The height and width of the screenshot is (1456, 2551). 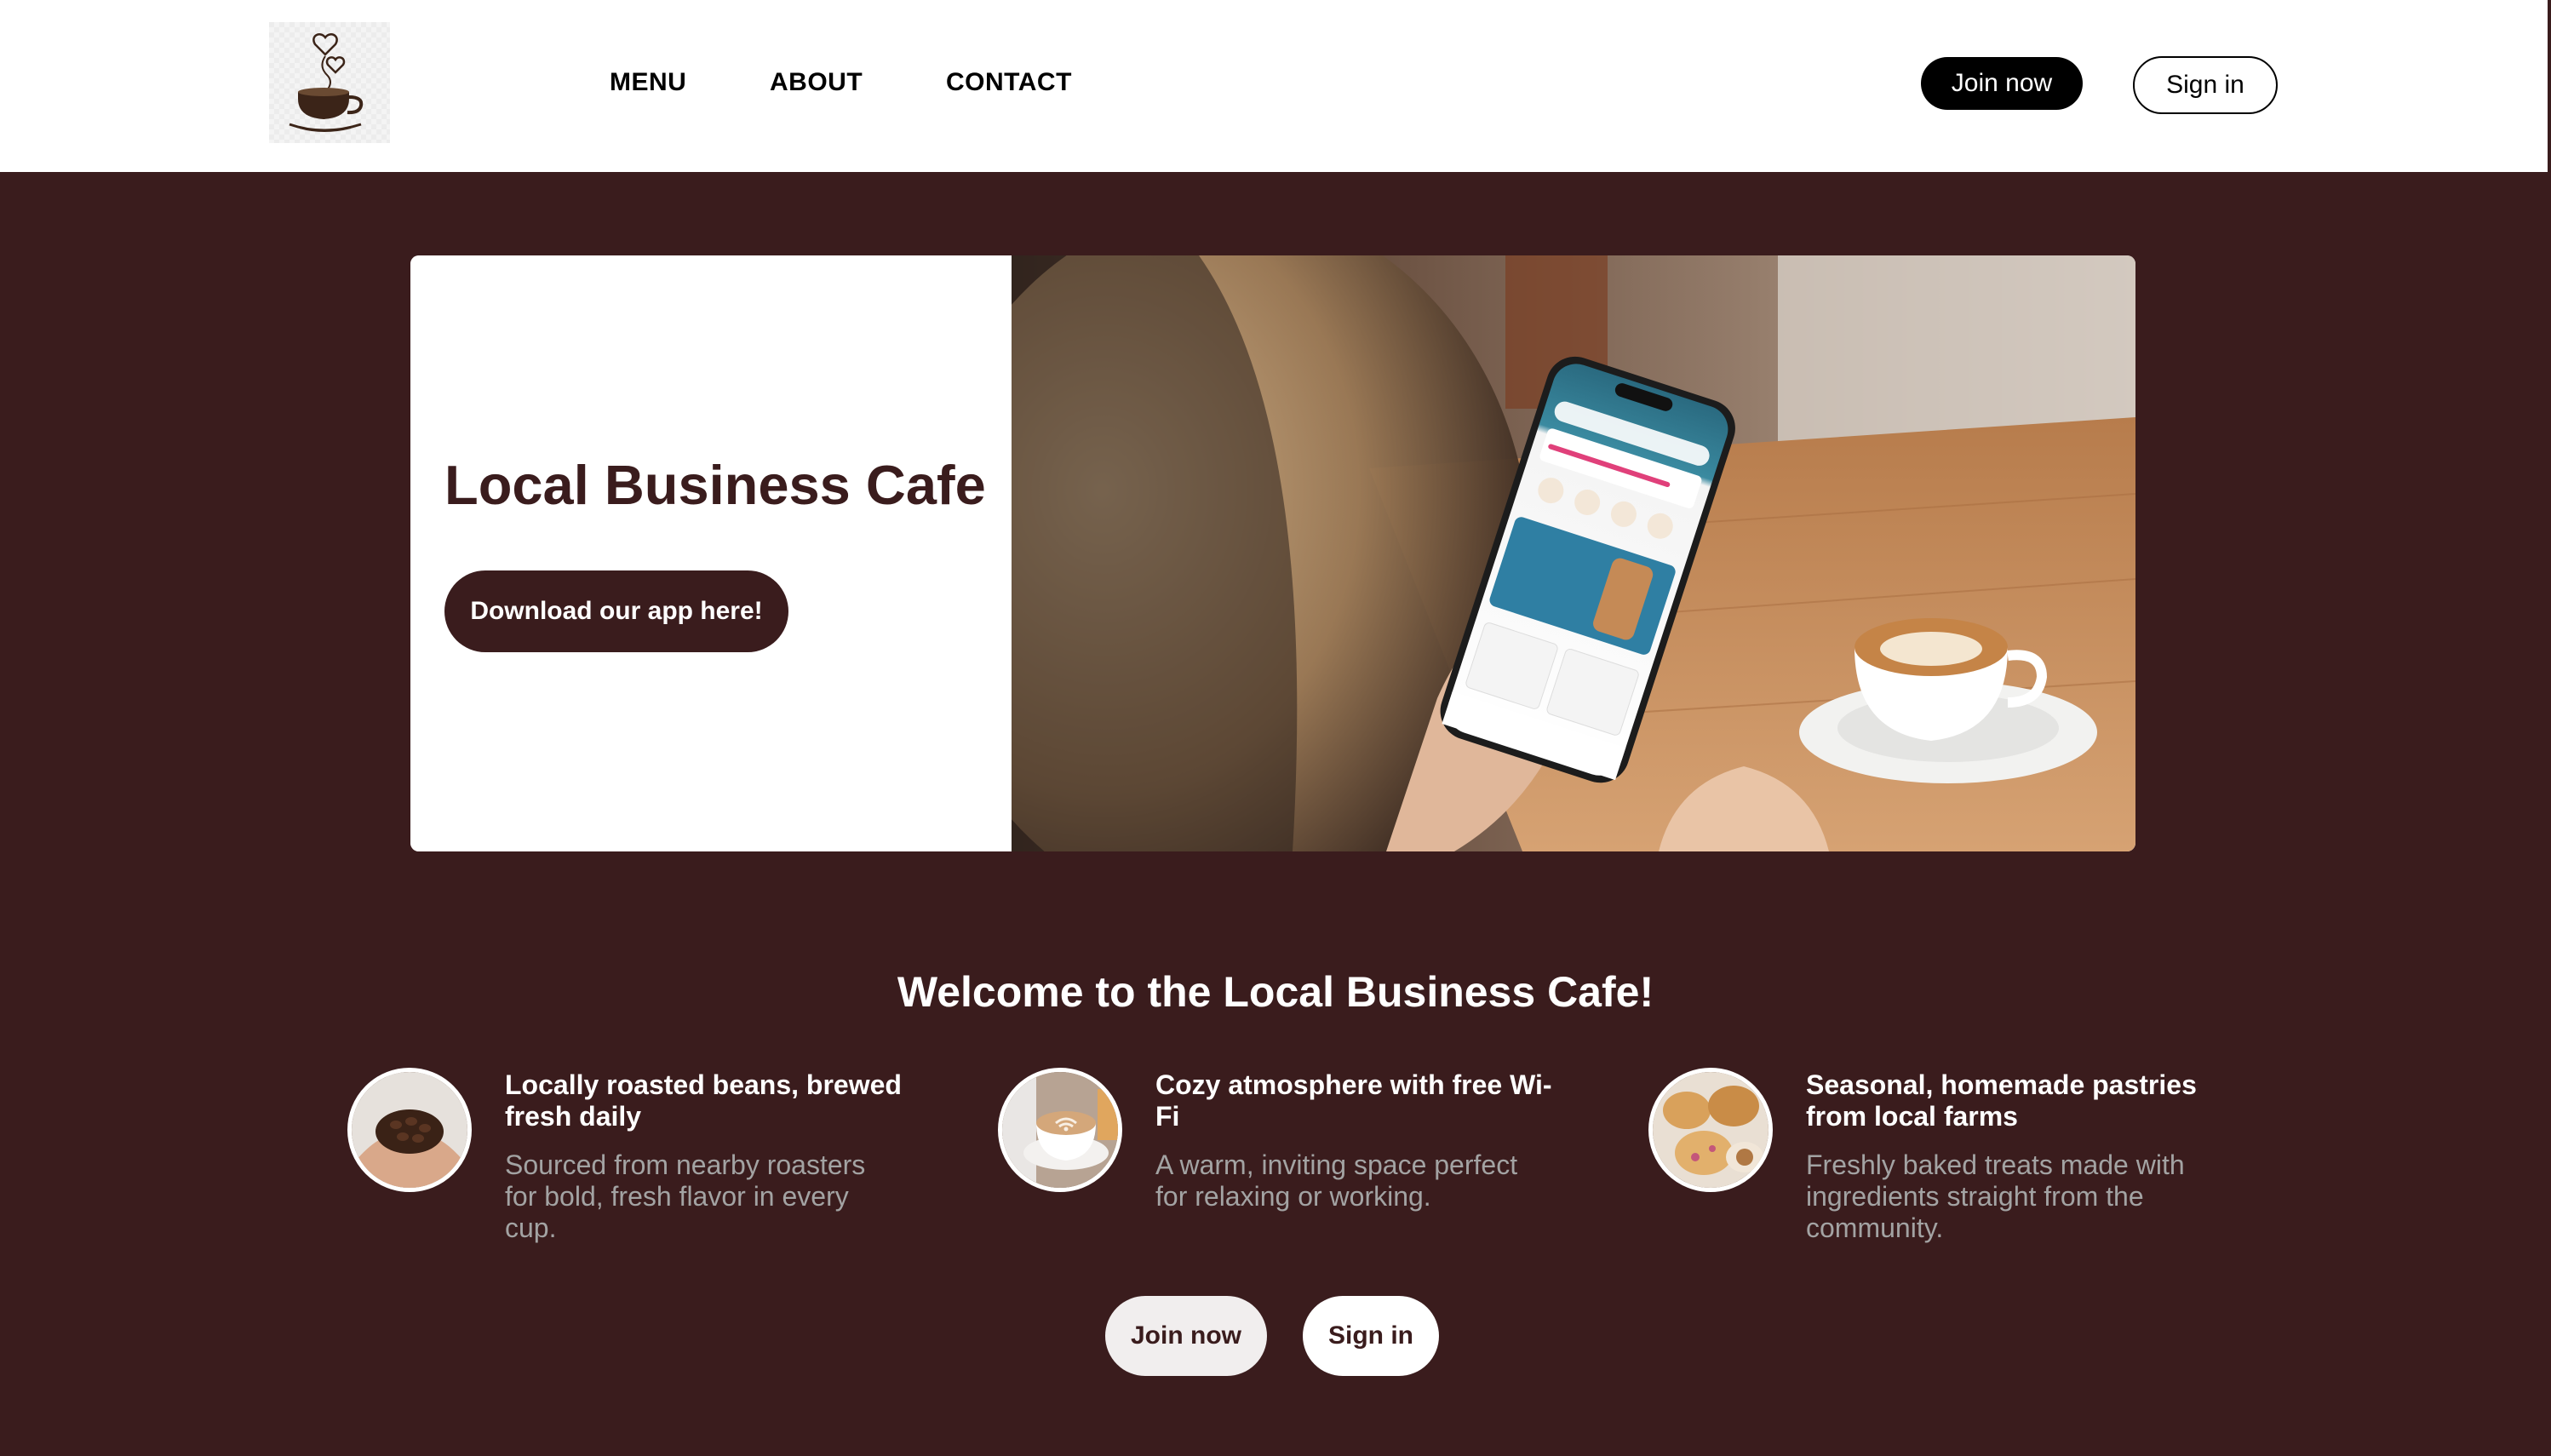 What do you see at coordinates (715, 485) in the screenshot?
I see `hero-title: Local Business Cafe` at bounding box center [715, 485].